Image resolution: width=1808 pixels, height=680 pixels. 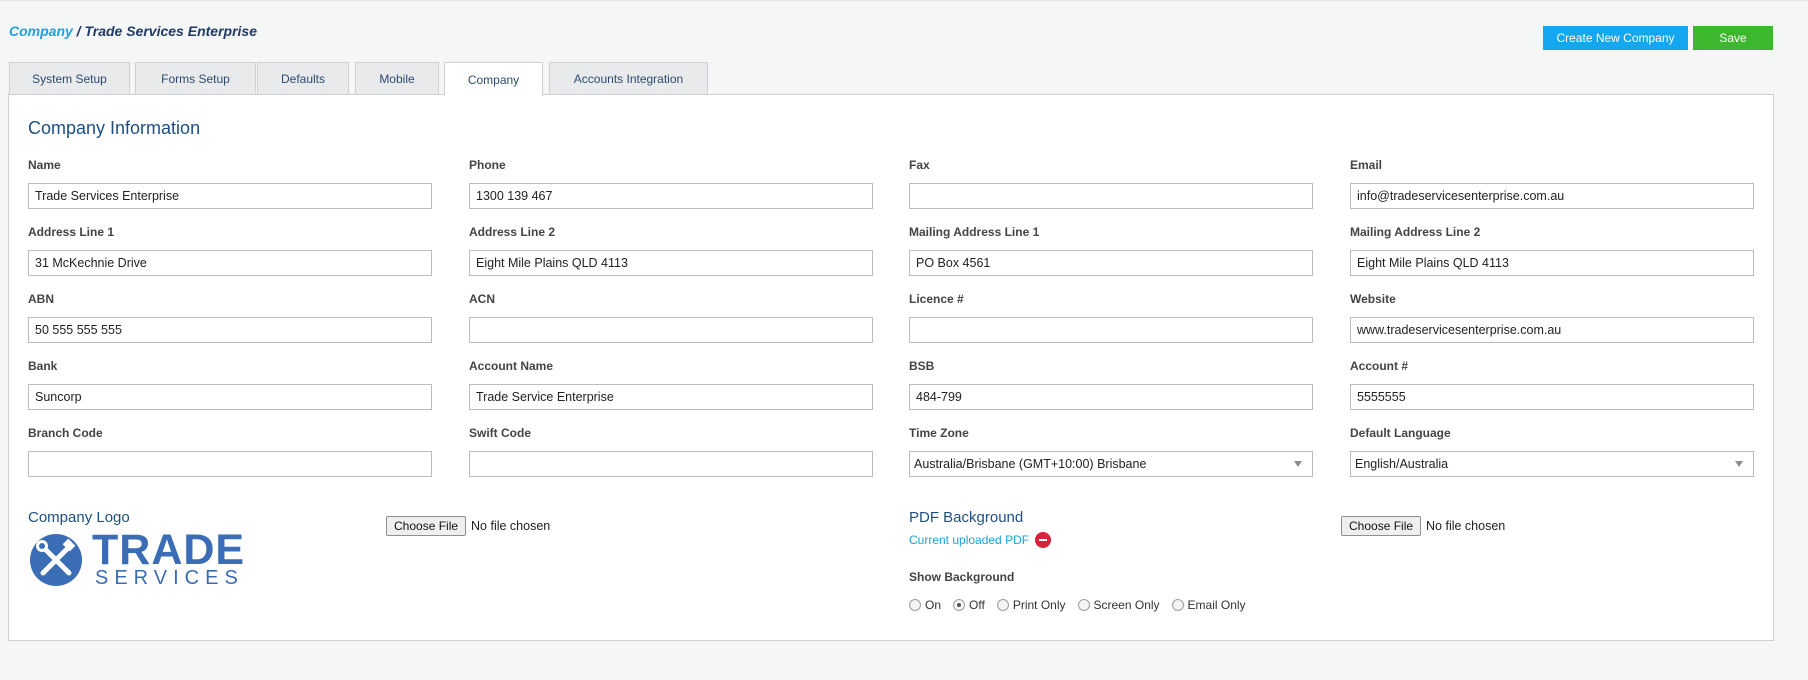 I want to click on radio-off: Off, so click(x=969, y=605).